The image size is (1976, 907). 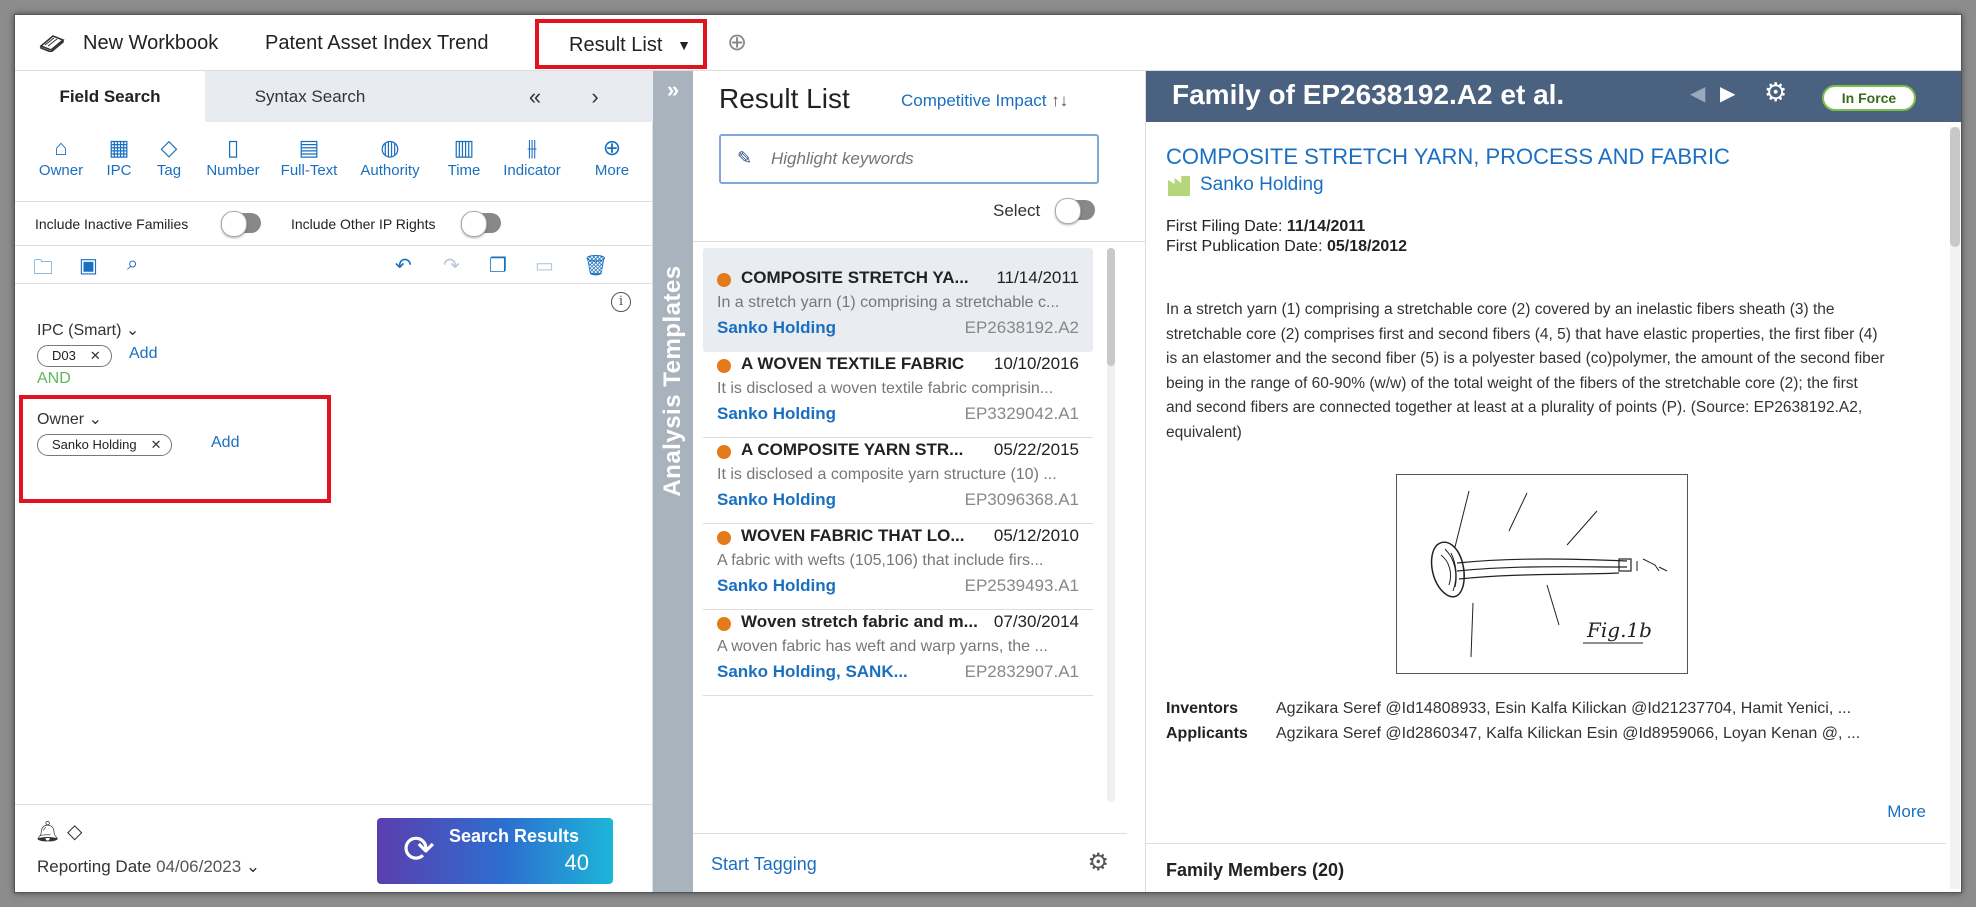 I want to click on highlighter-icon: ✎, so click(x=745, y=158).